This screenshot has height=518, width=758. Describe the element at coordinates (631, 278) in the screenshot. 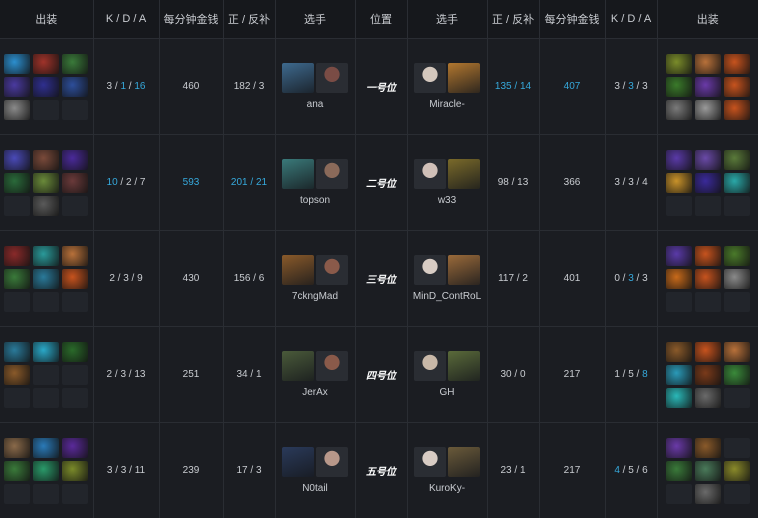

I see `deaths: 3` at that location.